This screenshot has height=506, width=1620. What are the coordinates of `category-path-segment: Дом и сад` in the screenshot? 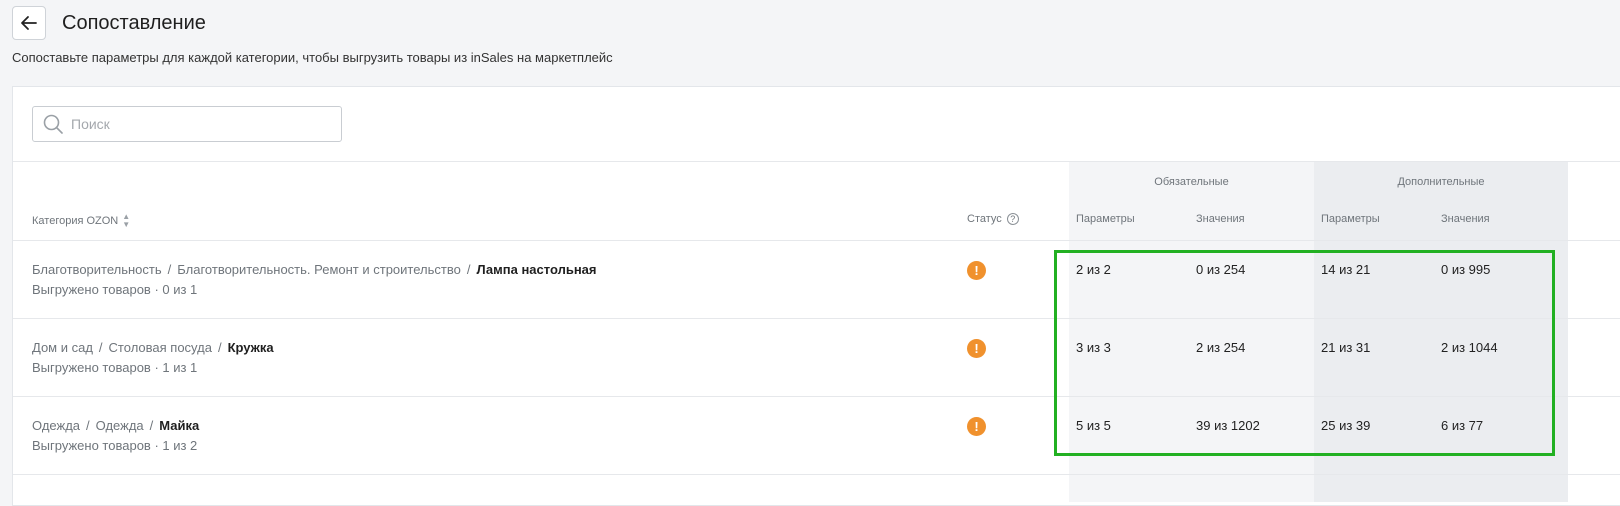 It's located at (62, 347).